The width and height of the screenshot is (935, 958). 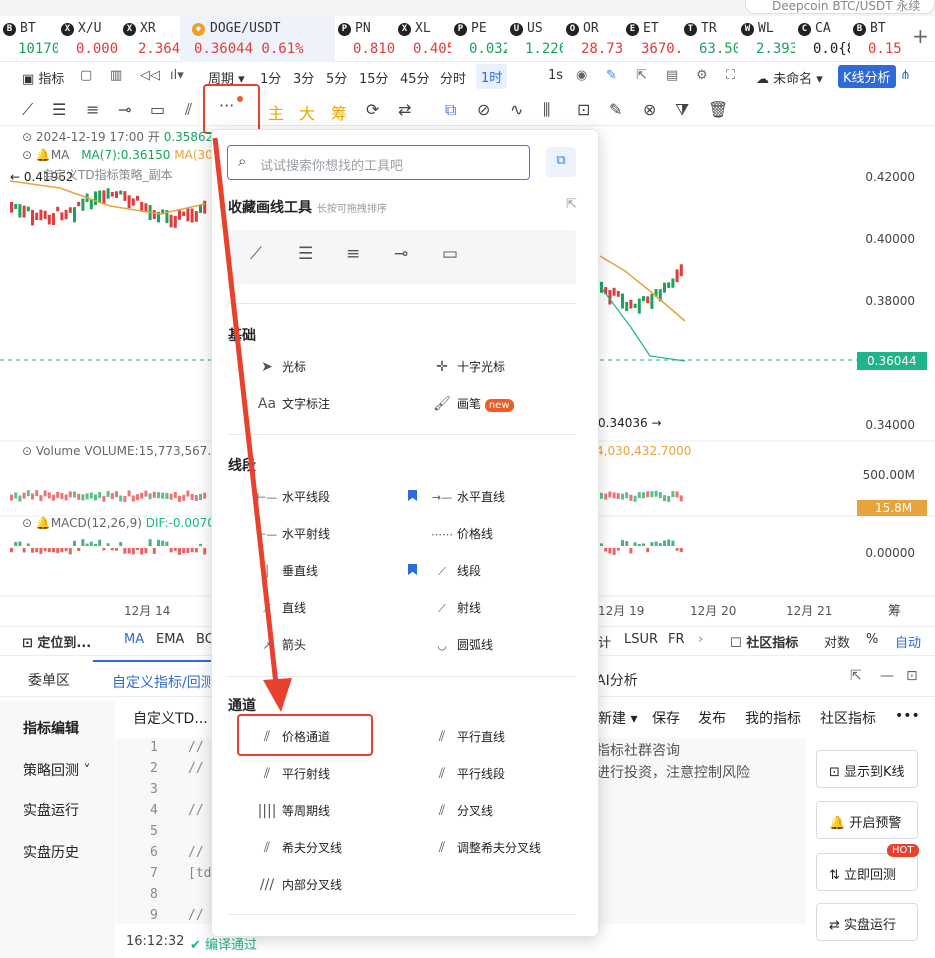 What do you see at coordinates (293, 810) in the screenshot?
I see `channel-tool-item: |||| 等周期线` at bounding box center [293, 810].